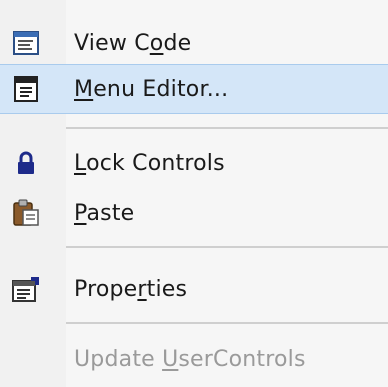 The width and height of the screenshot is (388, 387). I want to click on menu-editor-icon, so click(26, 89).